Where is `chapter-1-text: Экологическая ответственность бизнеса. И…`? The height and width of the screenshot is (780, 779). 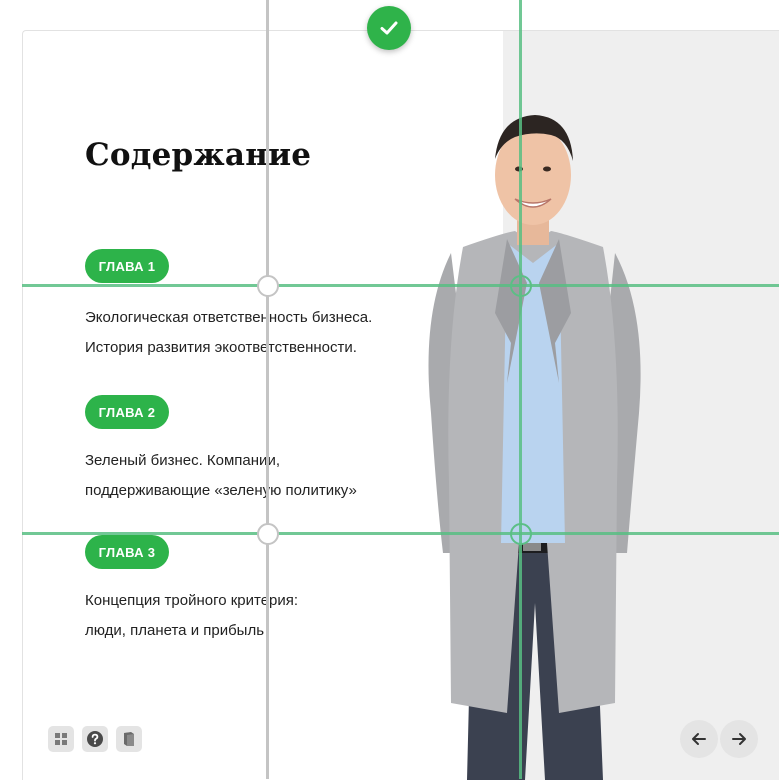 chapter-1-text: Экологическая ответственность бизнеса. И… is located at coordinates (228, 333).